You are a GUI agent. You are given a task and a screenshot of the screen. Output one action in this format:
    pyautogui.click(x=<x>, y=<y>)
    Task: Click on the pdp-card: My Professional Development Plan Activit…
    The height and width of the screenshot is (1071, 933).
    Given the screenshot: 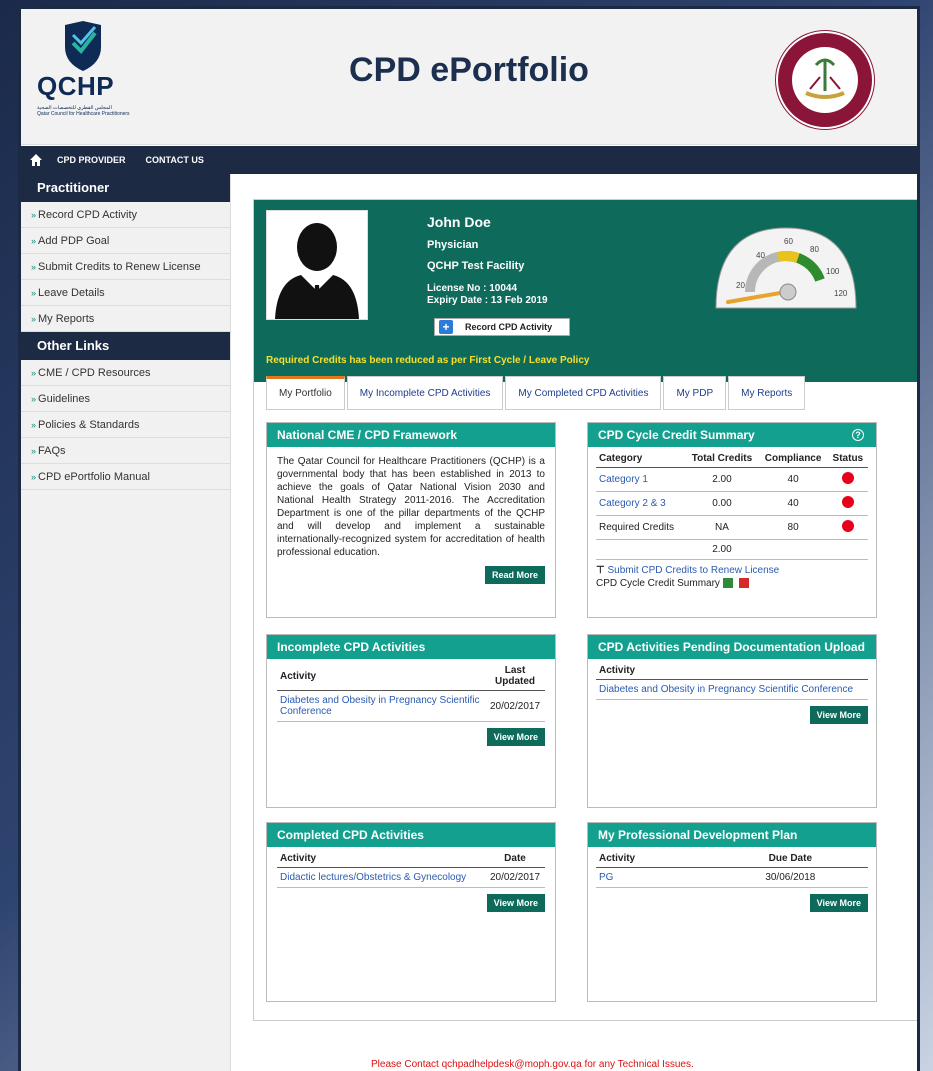 What is the action you would take?
    pyautogui.click(x=732, y=912)
    